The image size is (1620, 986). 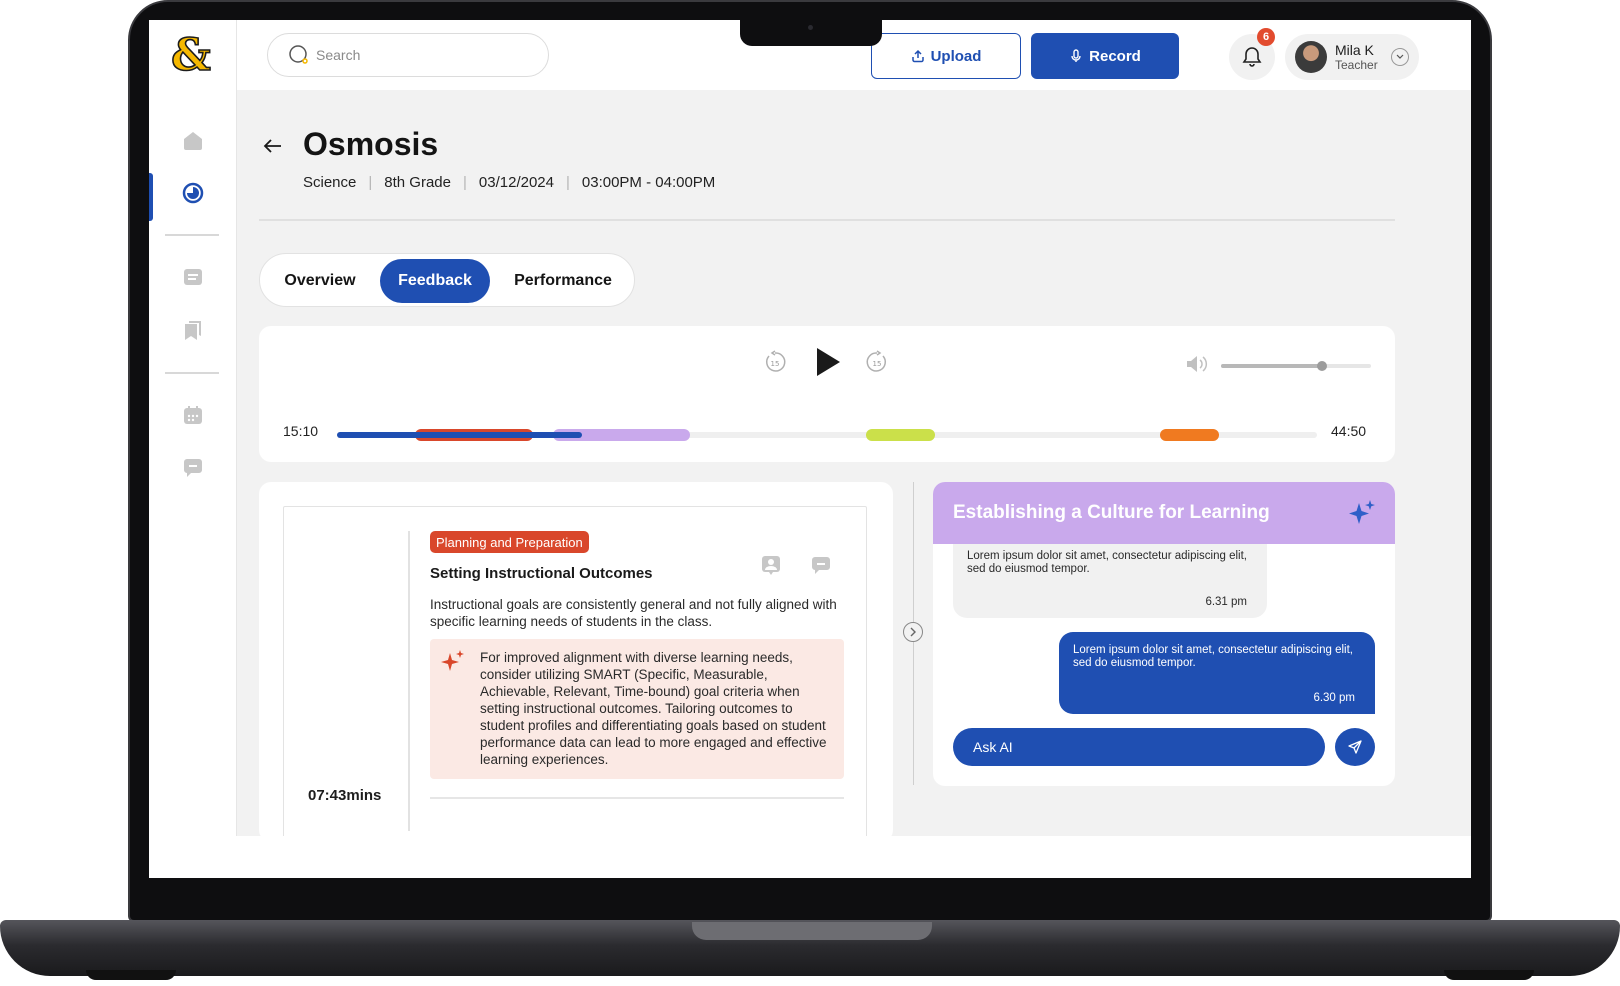 I want to click on total-time: 44:50, so click(x=1349, y=431).